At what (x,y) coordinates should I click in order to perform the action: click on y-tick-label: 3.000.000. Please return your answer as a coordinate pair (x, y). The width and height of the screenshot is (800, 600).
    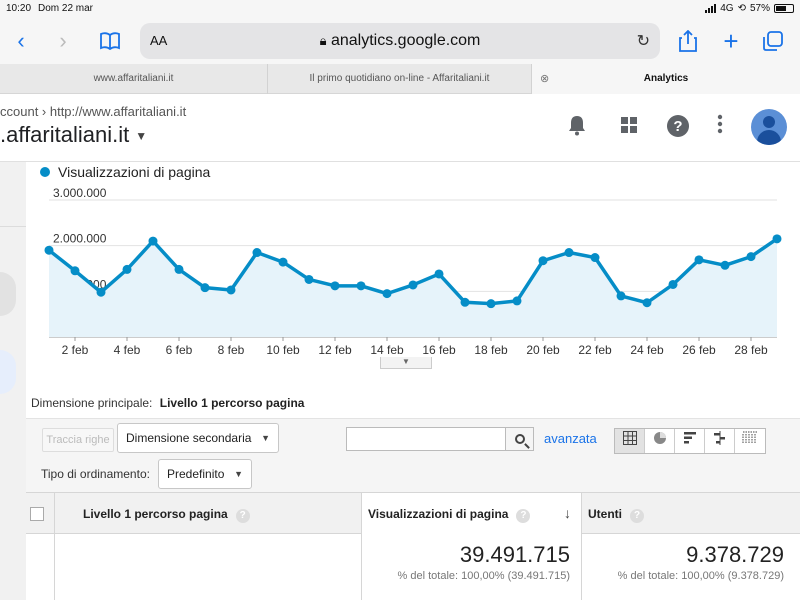
    Looking at the image, I should click on (80, 193).